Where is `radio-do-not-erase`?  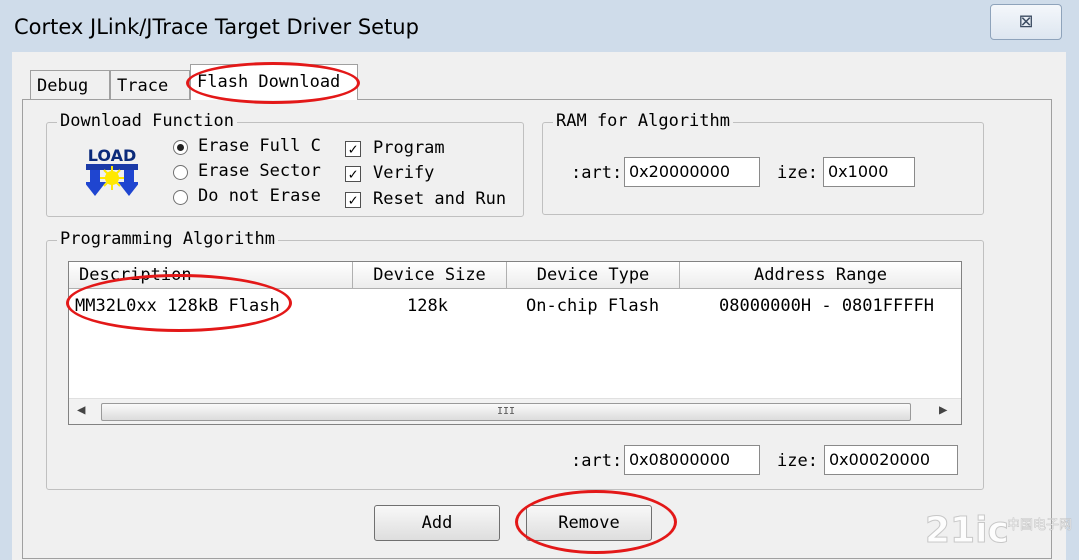 radio-do-not-erase is located at coordinates (180, 197).